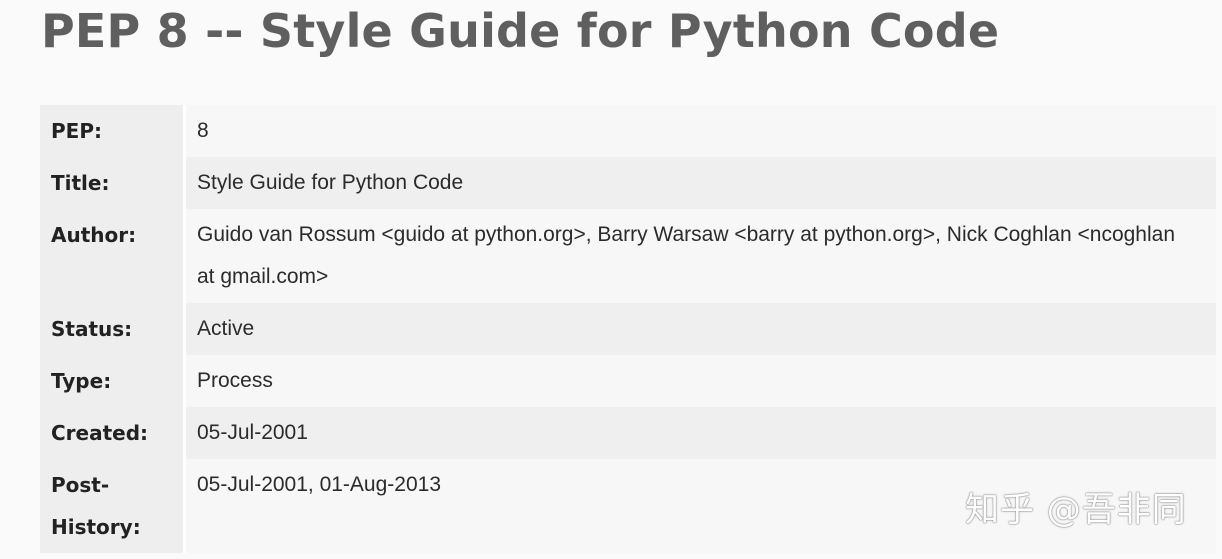  Describe the element at coordinates (113, 256) in the screenshot. I see `field-name-author: Author:` at that location.